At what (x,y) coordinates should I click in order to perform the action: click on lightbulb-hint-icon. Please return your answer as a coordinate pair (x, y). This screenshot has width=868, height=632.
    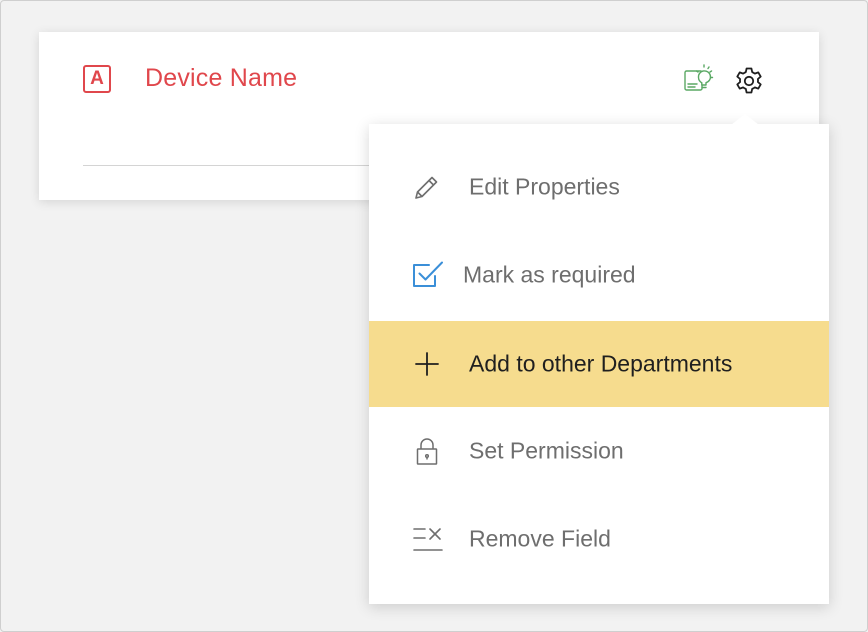
    Looking at the image, I should click on (699, 78).